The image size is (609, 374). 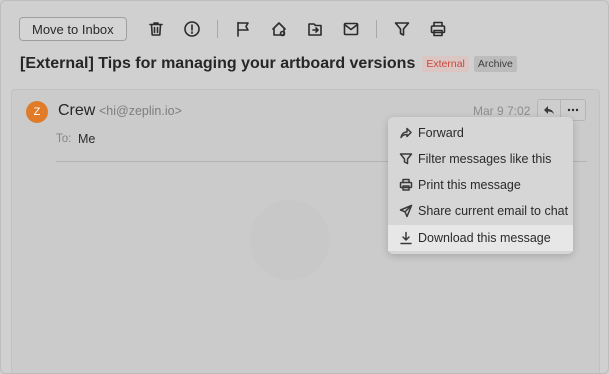 I want to click on mark-read-icon, so click(x=351, y=29).